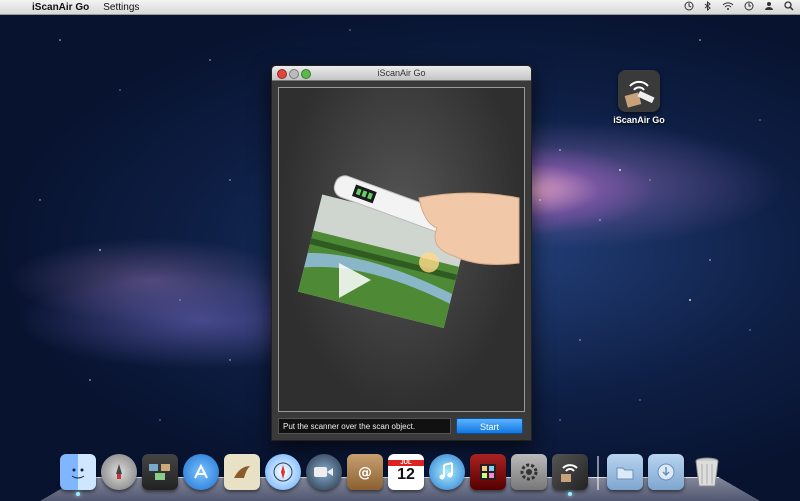  I want to click on applications-folder-icon, so click(625, 472).